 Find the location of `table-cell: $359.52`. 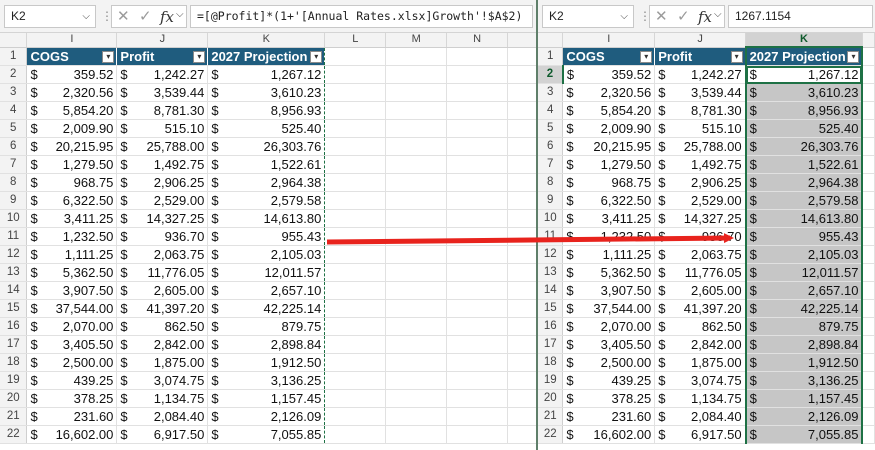

table-cell: $359.52 is located at coordinates (72, 74).